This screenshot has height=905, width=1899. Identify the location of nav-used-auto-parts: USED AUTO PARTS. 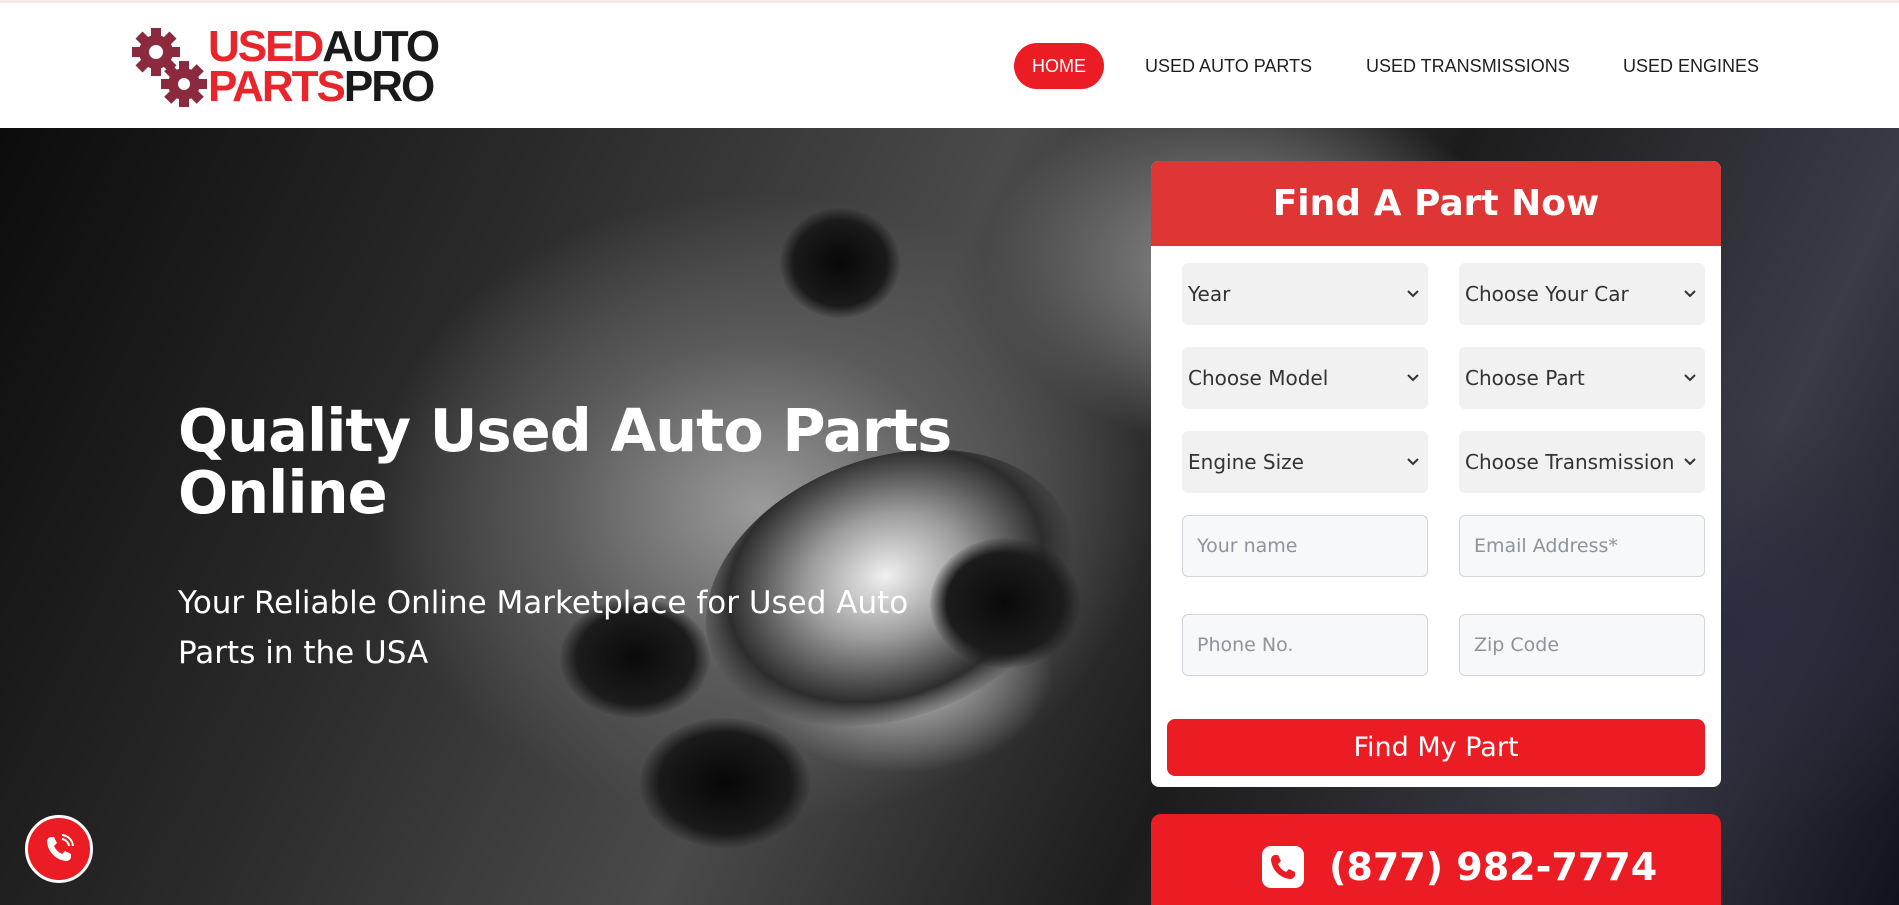
(1228, 66).